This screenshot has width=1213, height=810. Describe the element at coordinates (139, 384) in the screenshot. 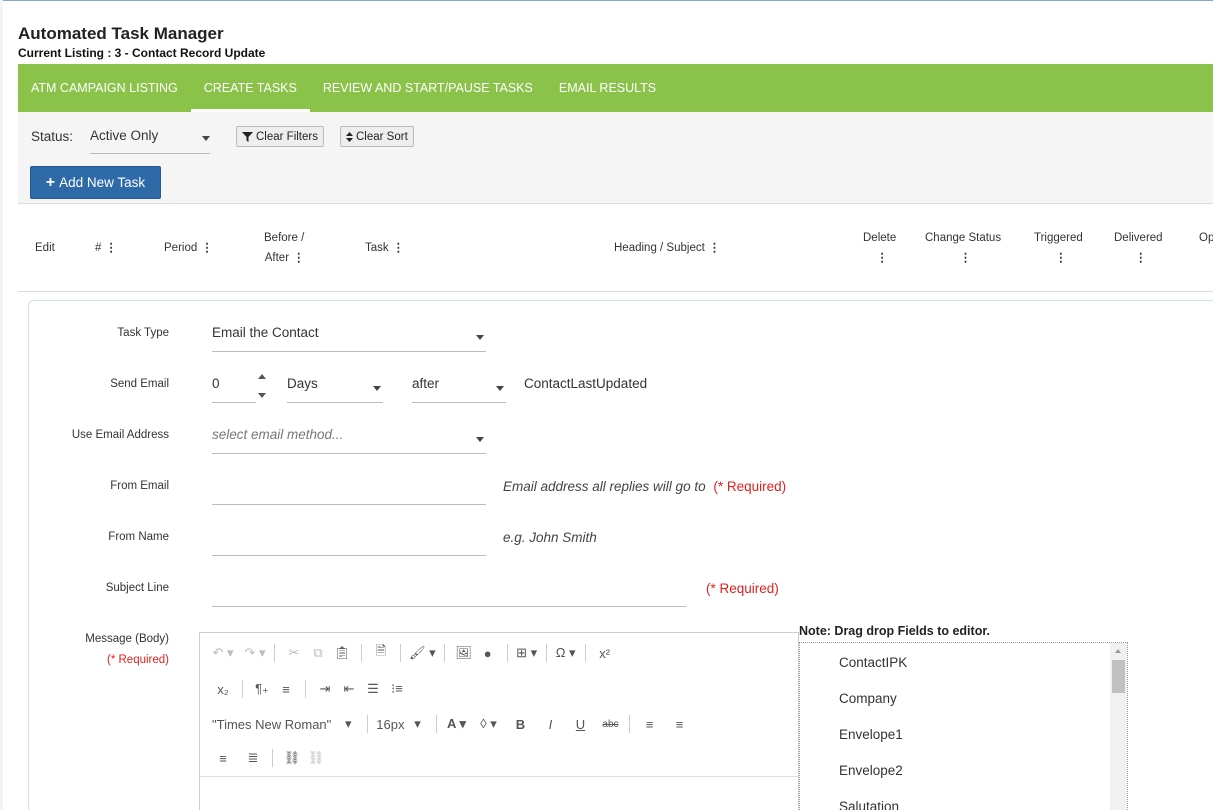

I see `send-email-label: Send Email` at that location.